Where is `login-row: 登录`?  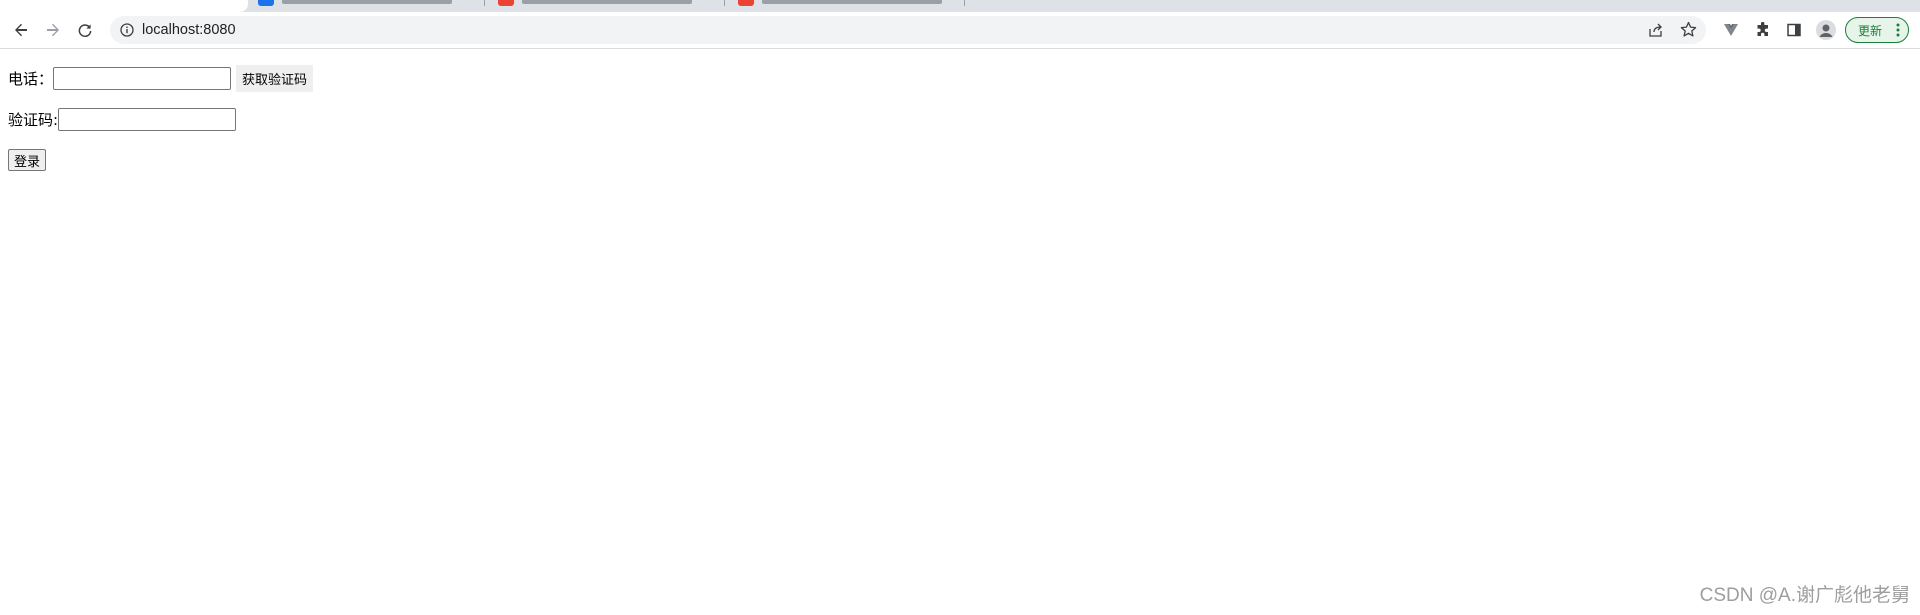
login-row: 登录 is located at coordinates (27, 160).